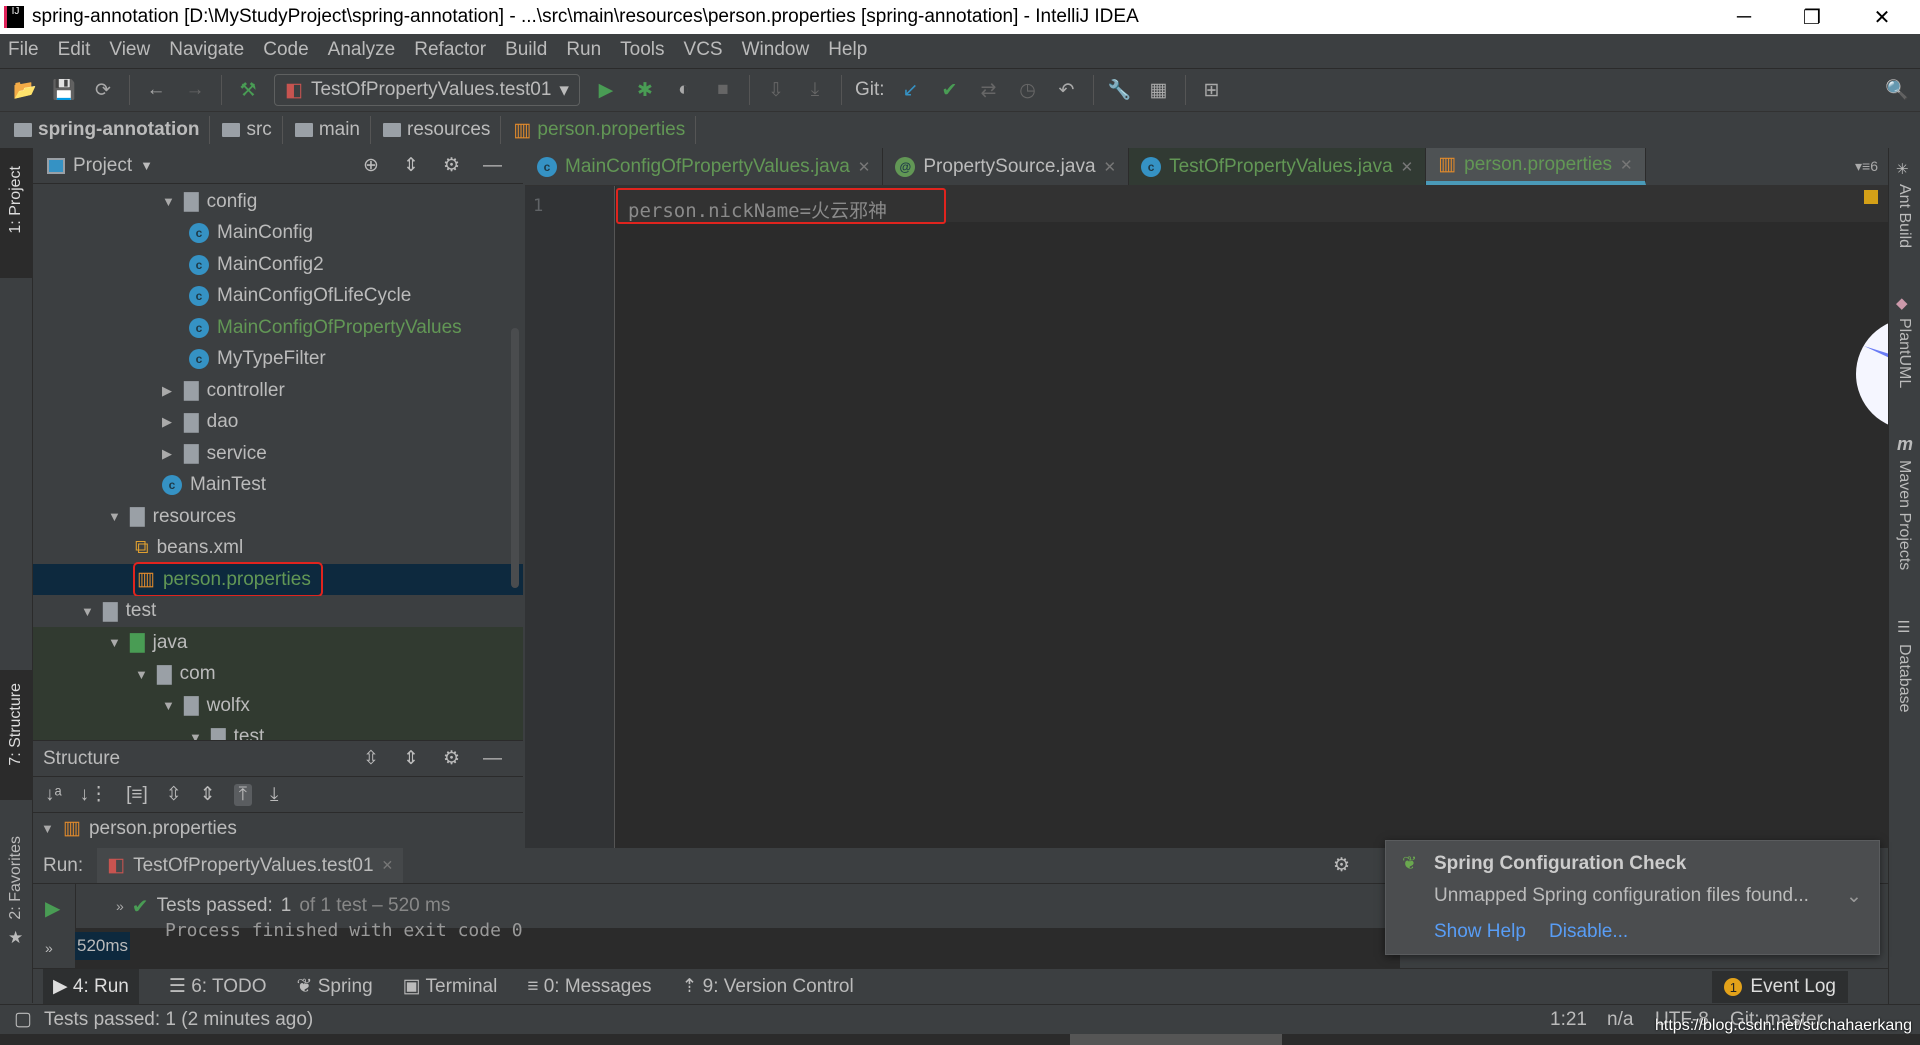  I want to click on forward-icon: →, so click(195, 90).